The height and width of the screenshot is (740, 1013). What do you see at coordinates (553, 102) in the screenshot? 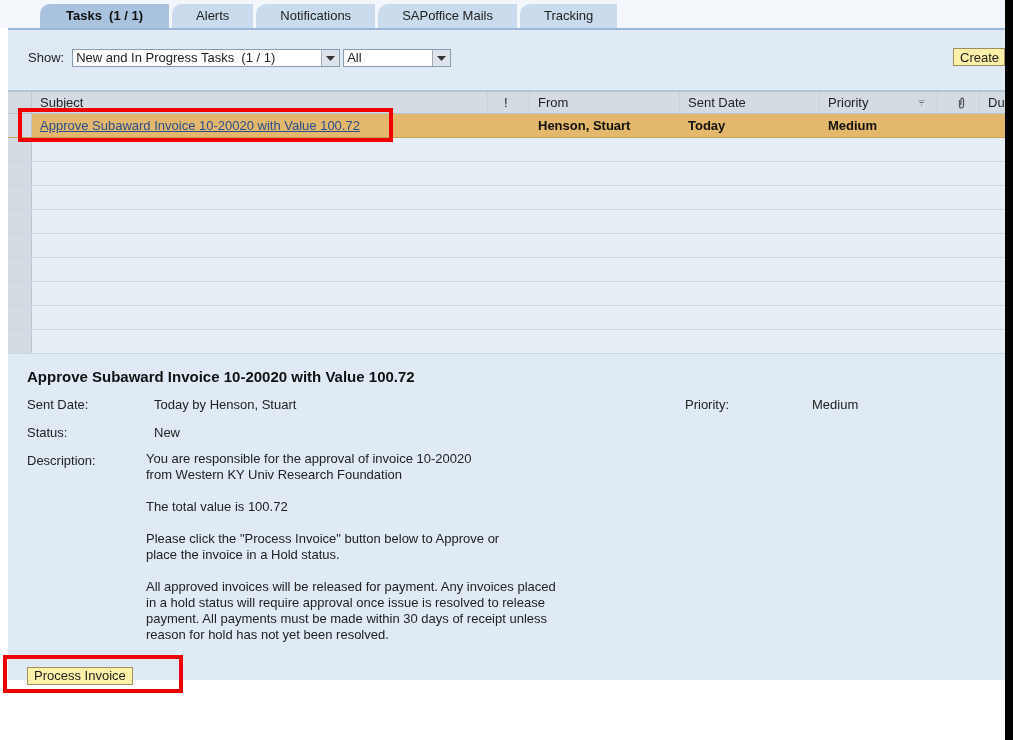
I see `column-header: From` at bounding box center [553, 102].